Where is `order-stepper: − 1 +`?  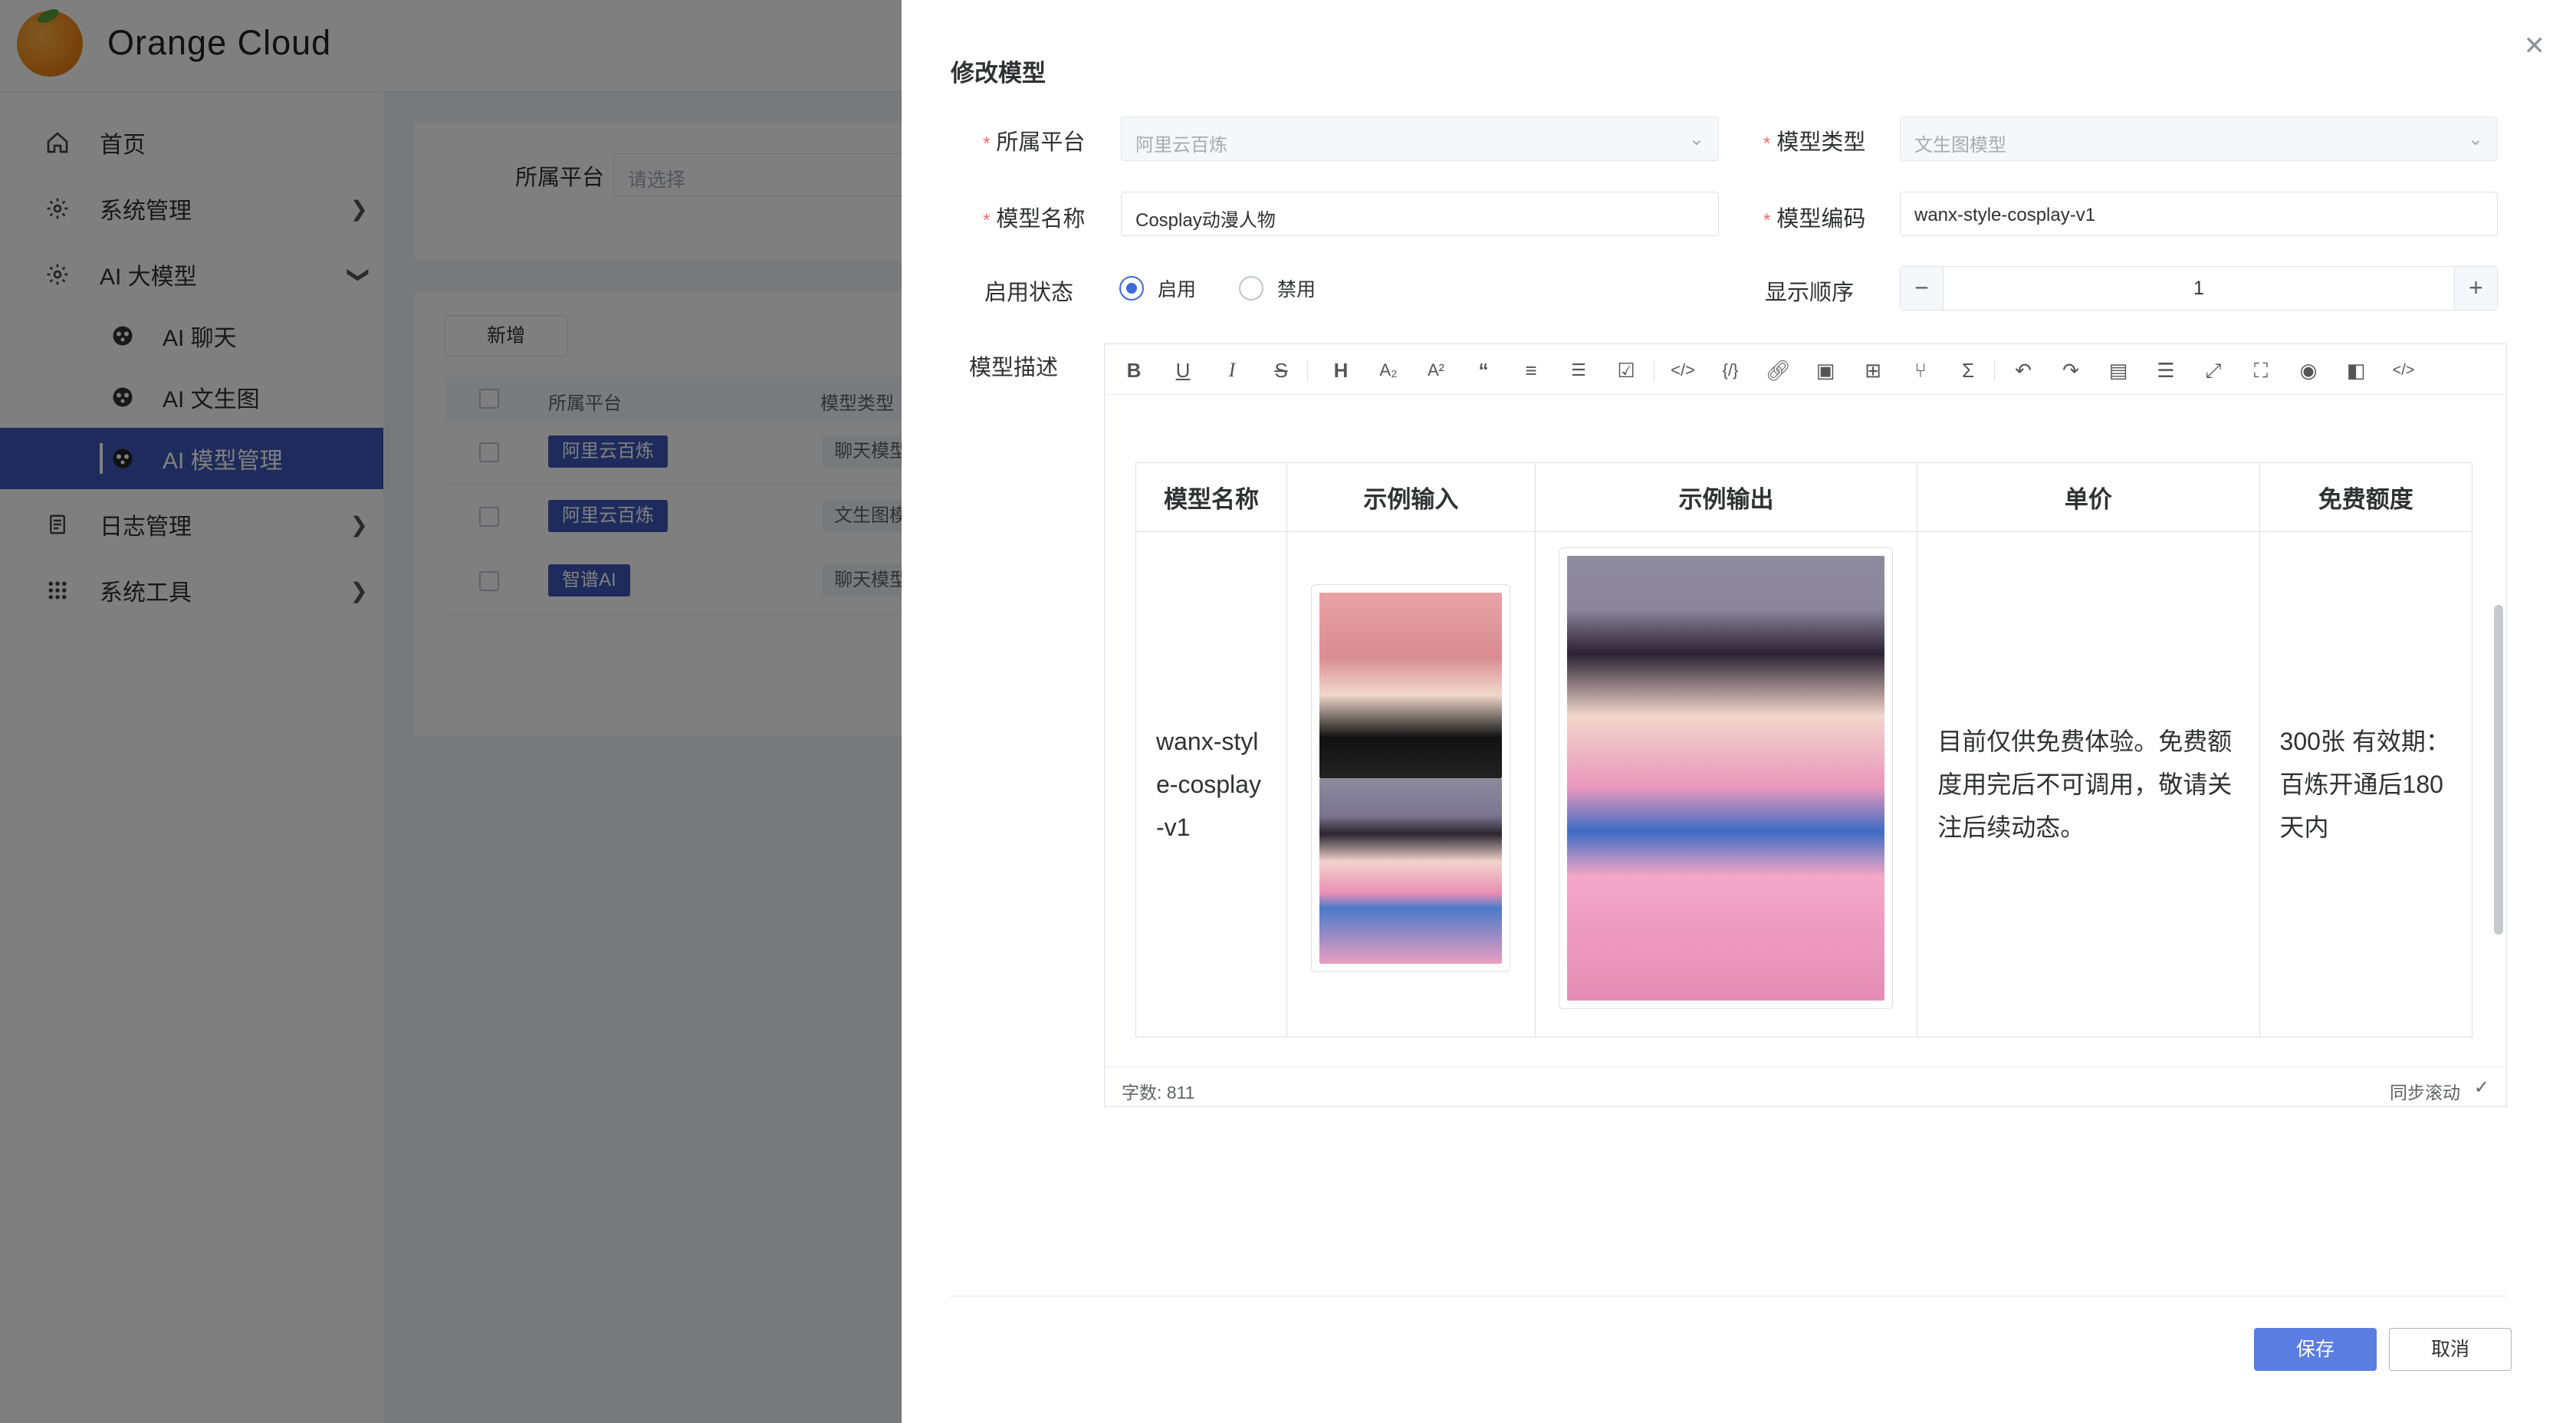 order-stepper: − 1 + is located at coordinates (2199, 288).